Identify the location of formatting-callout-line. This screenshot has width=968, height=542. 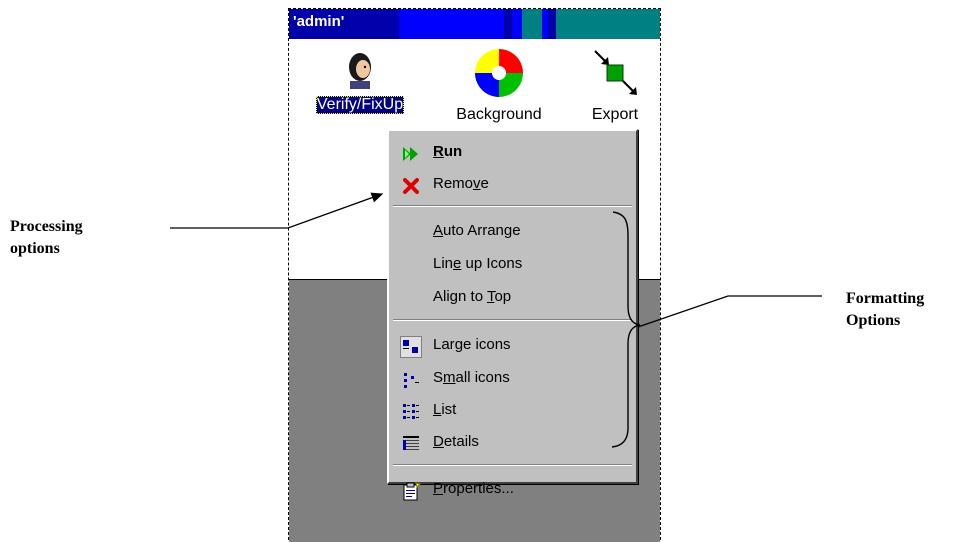
(729, 311).